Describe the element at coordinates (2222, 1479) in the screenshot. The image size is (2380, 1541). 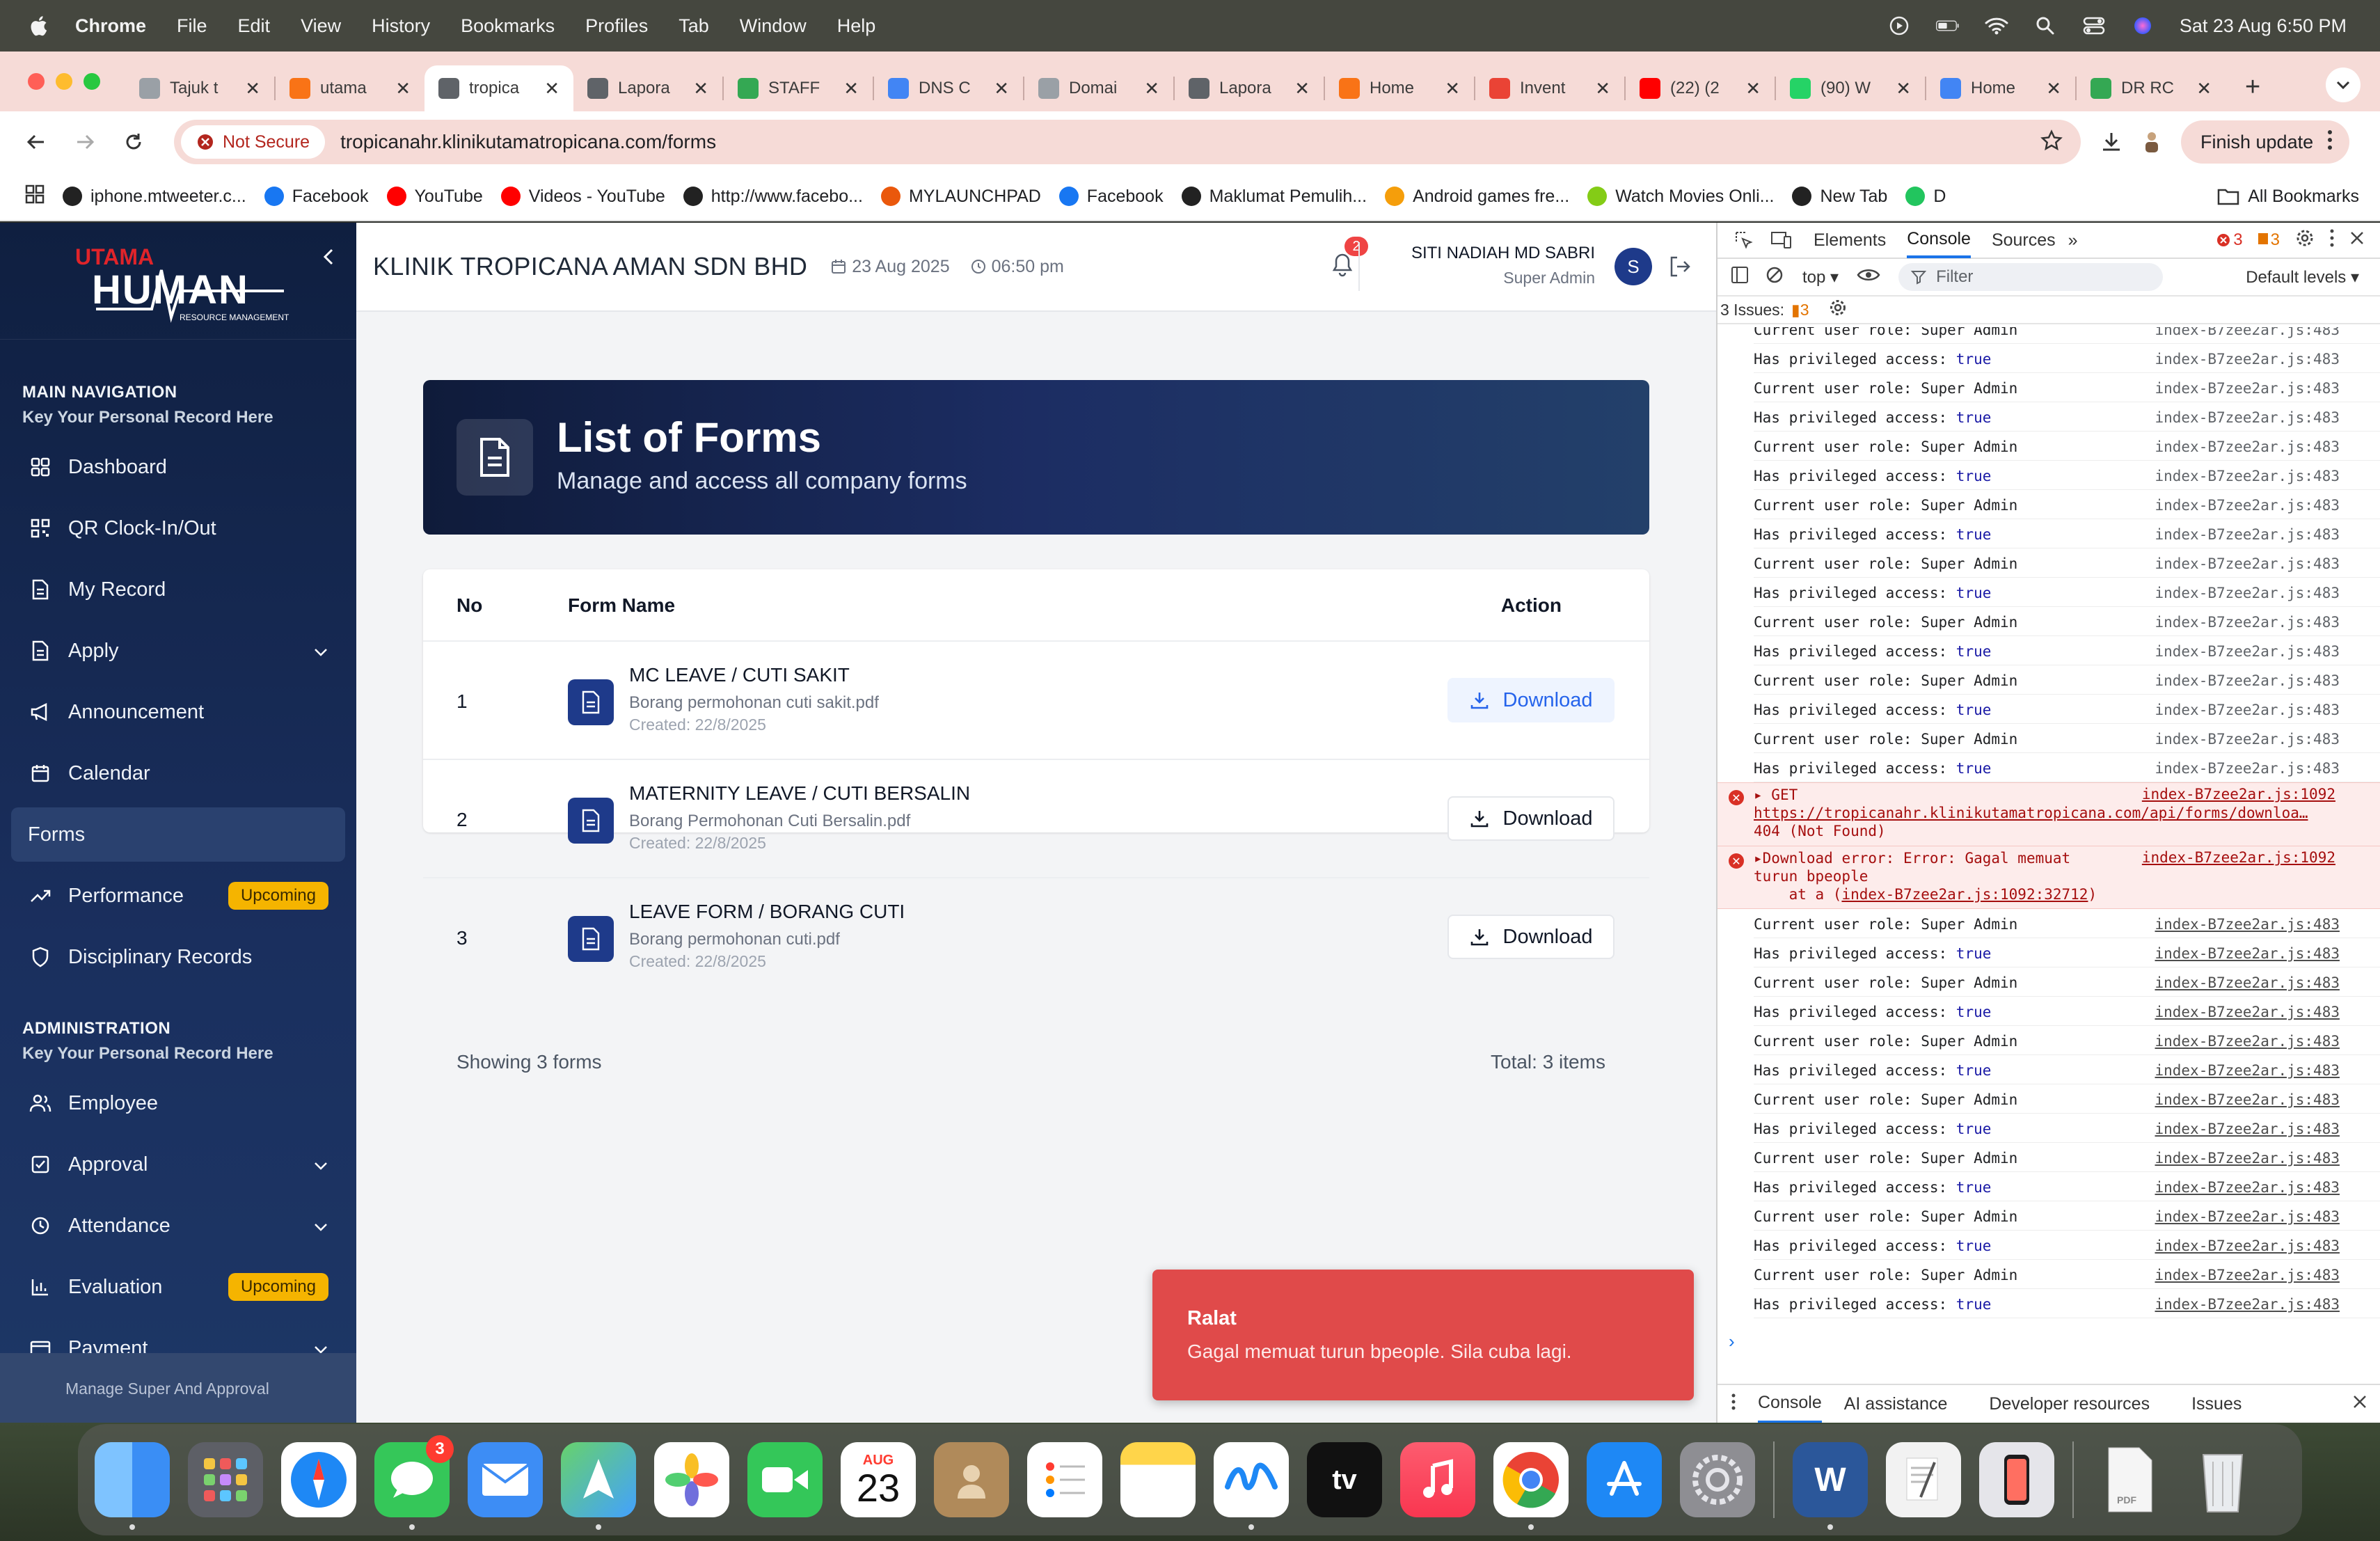
I see `trash-icon` at that location.